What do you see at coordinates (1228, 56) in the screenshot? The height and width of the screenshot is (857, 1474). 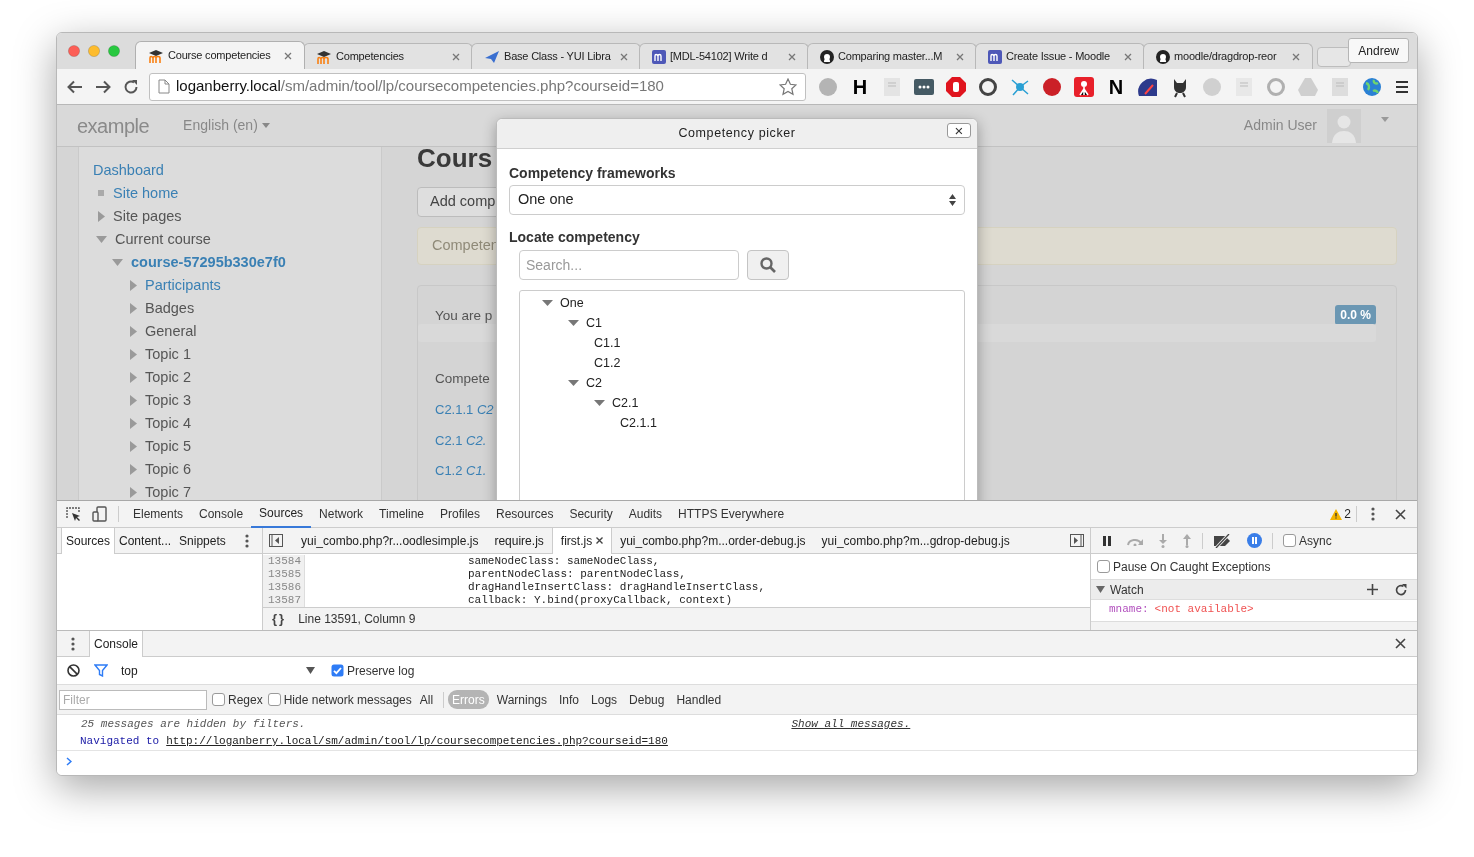 I see `browser-tab: moodle/dragdrop-reor` at bounding box center [1228, 56].